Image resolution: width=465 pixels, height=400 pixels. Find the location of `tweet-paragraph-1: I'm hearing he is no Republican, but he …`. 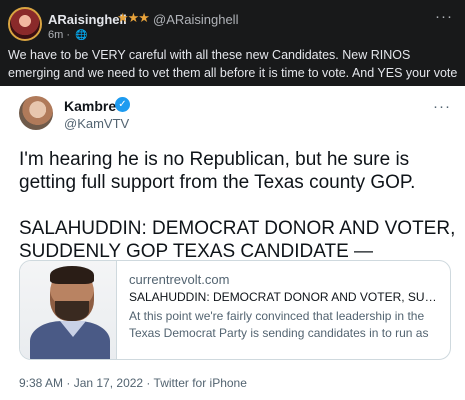

tweet-paragraph-1: I'm hearing he is no Republican, but he … is located at coordinates (217, 171).